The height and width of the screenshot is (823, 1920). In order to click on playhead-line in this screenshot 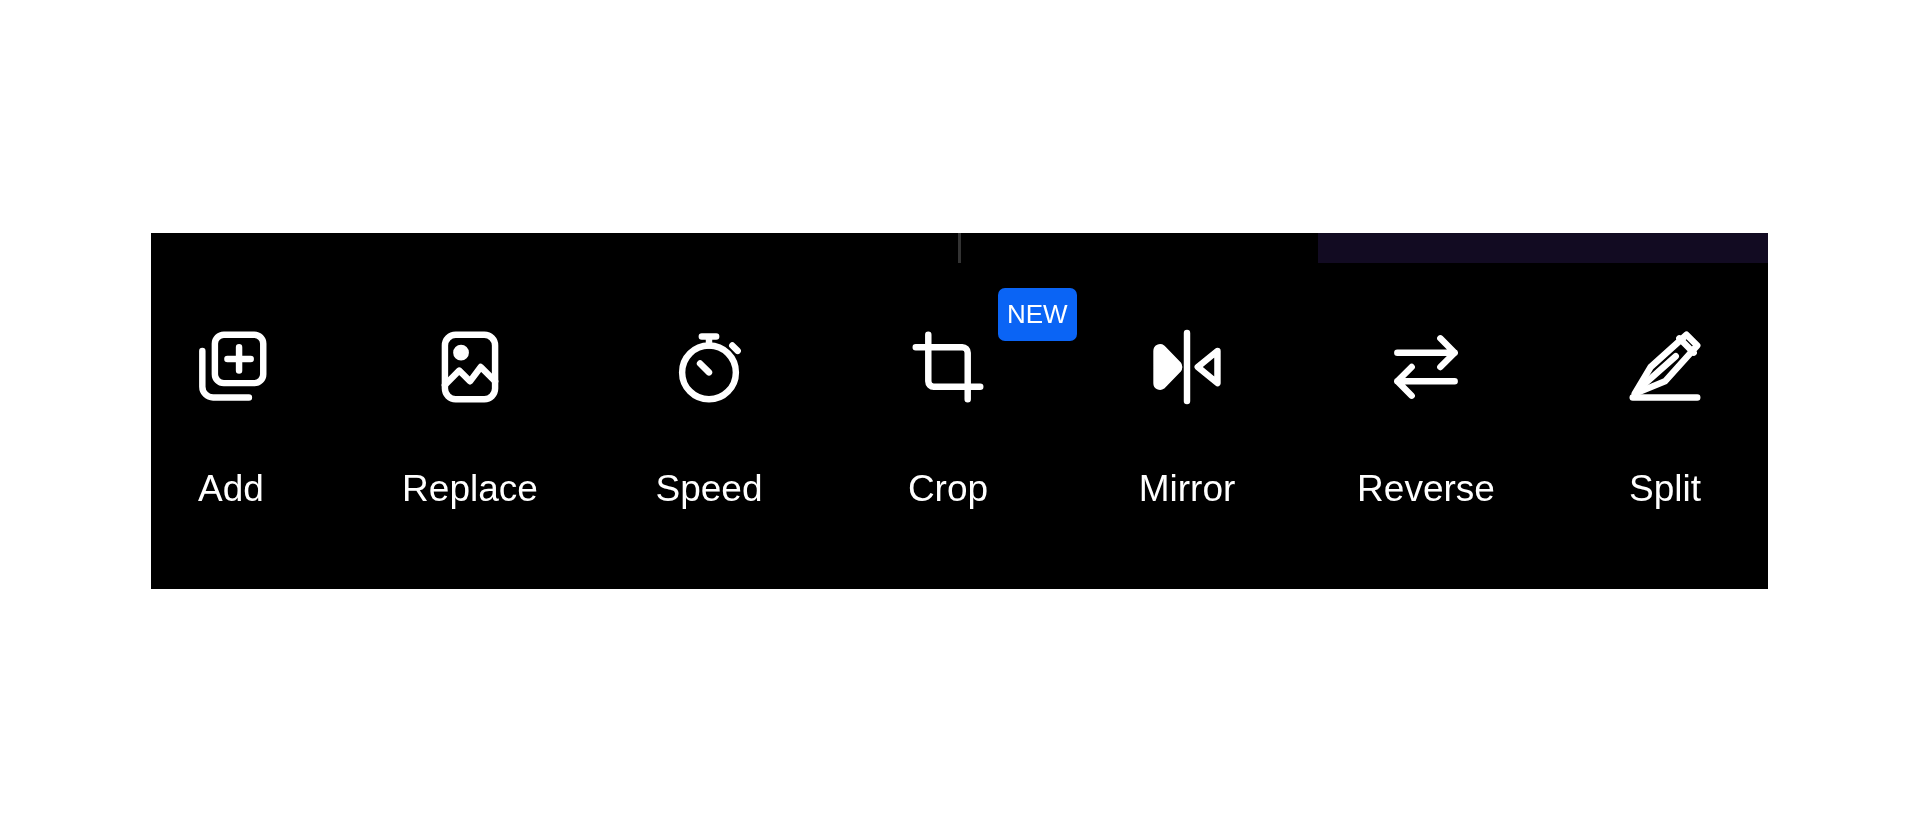, I will do `click(959, 248)`.